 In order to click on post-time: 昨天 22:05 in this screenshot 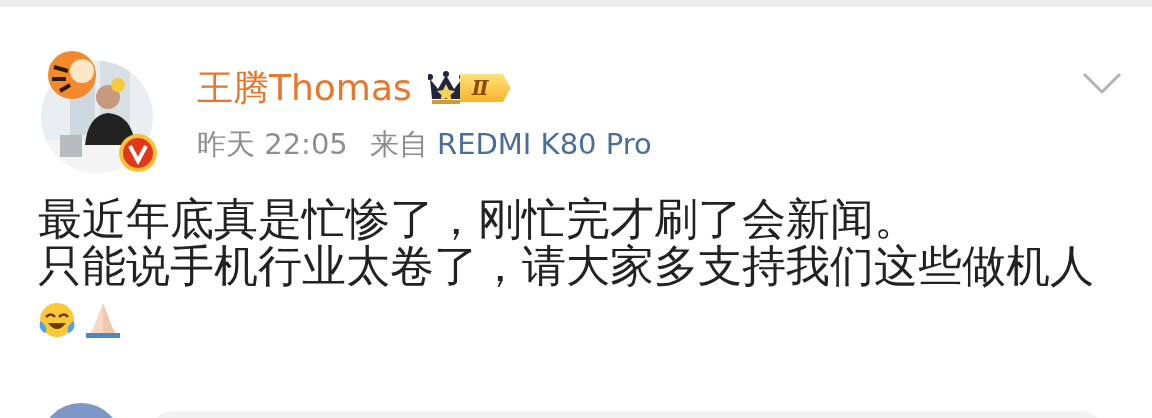, I will do `click(272, 144)`.